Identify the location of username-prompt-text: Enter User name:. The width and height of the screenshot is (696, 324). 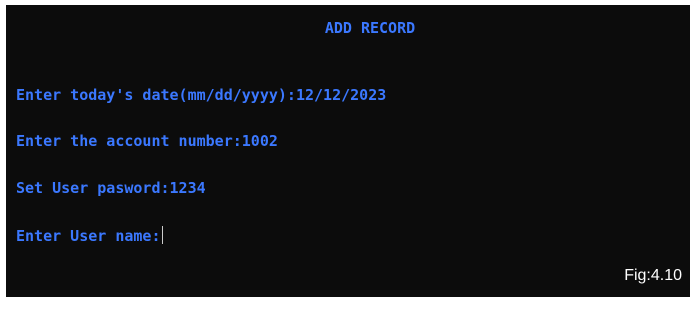
(88, 236).